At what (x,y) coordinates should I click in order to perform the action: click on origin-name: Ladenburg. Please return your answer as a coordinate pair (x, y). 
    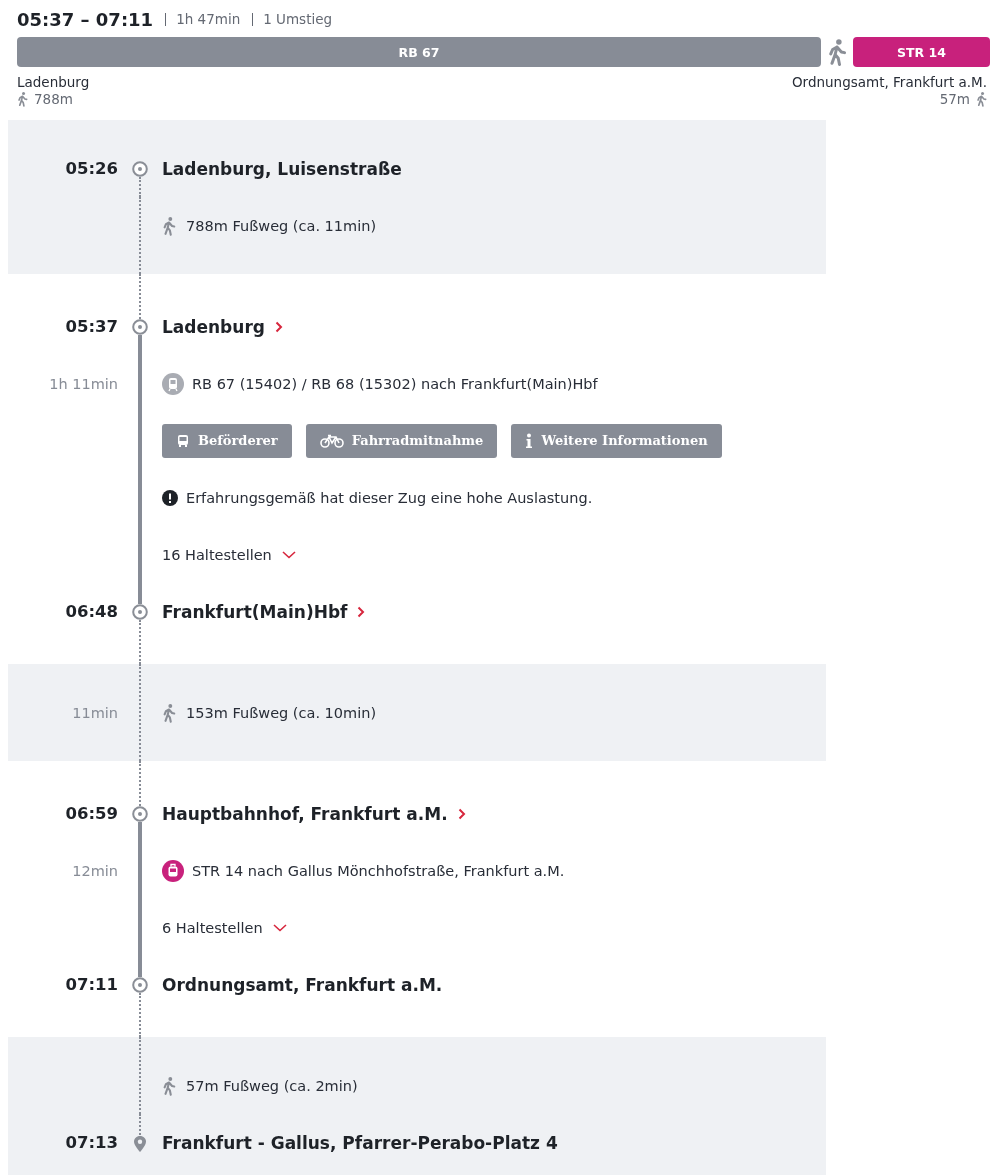
    Looking at the image, I should click on (53, 82).